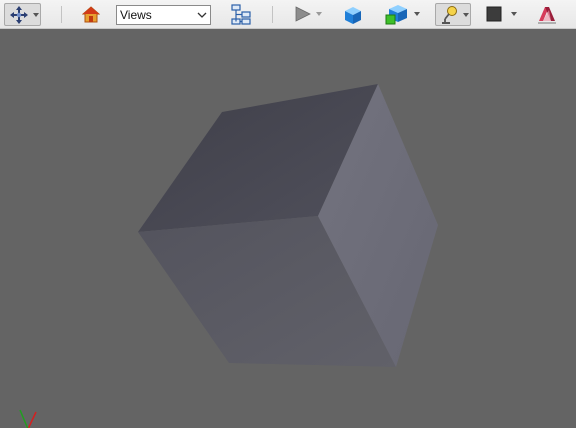  What do you see at coordinates (288, 14) in the screenshot?
I see `main-toolbar: Views` at bounding box center [288, 14].